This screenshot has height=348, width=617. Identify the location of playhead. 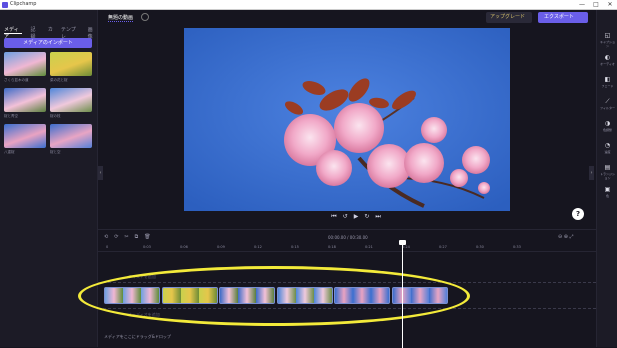
(402, 294).